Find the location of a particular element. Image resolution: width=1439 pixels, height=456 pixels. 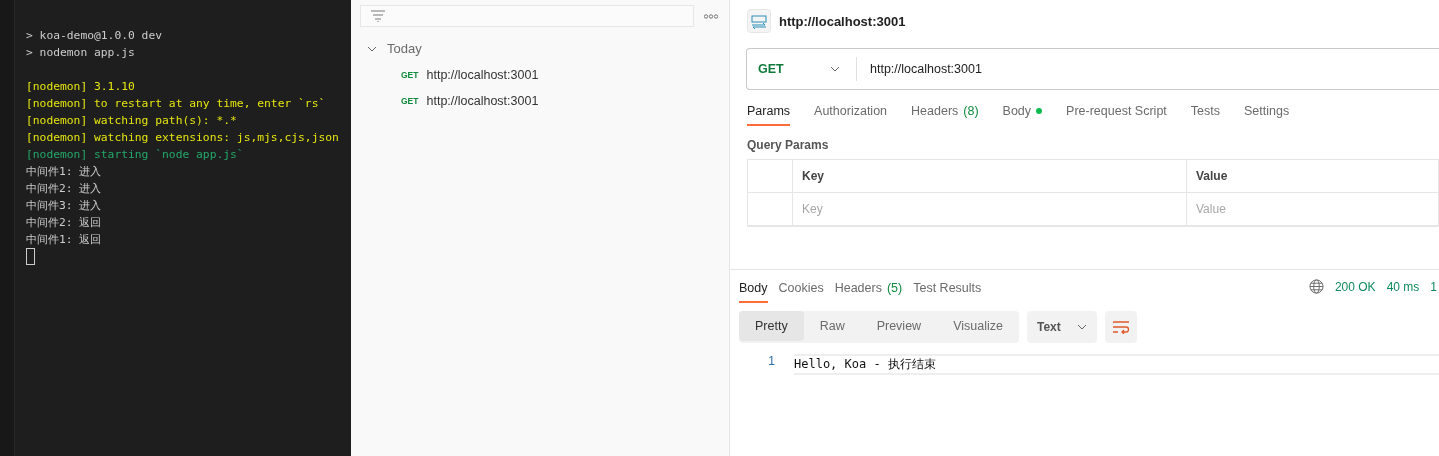

request-tab: Settings is located at coordinates (1267, 113).